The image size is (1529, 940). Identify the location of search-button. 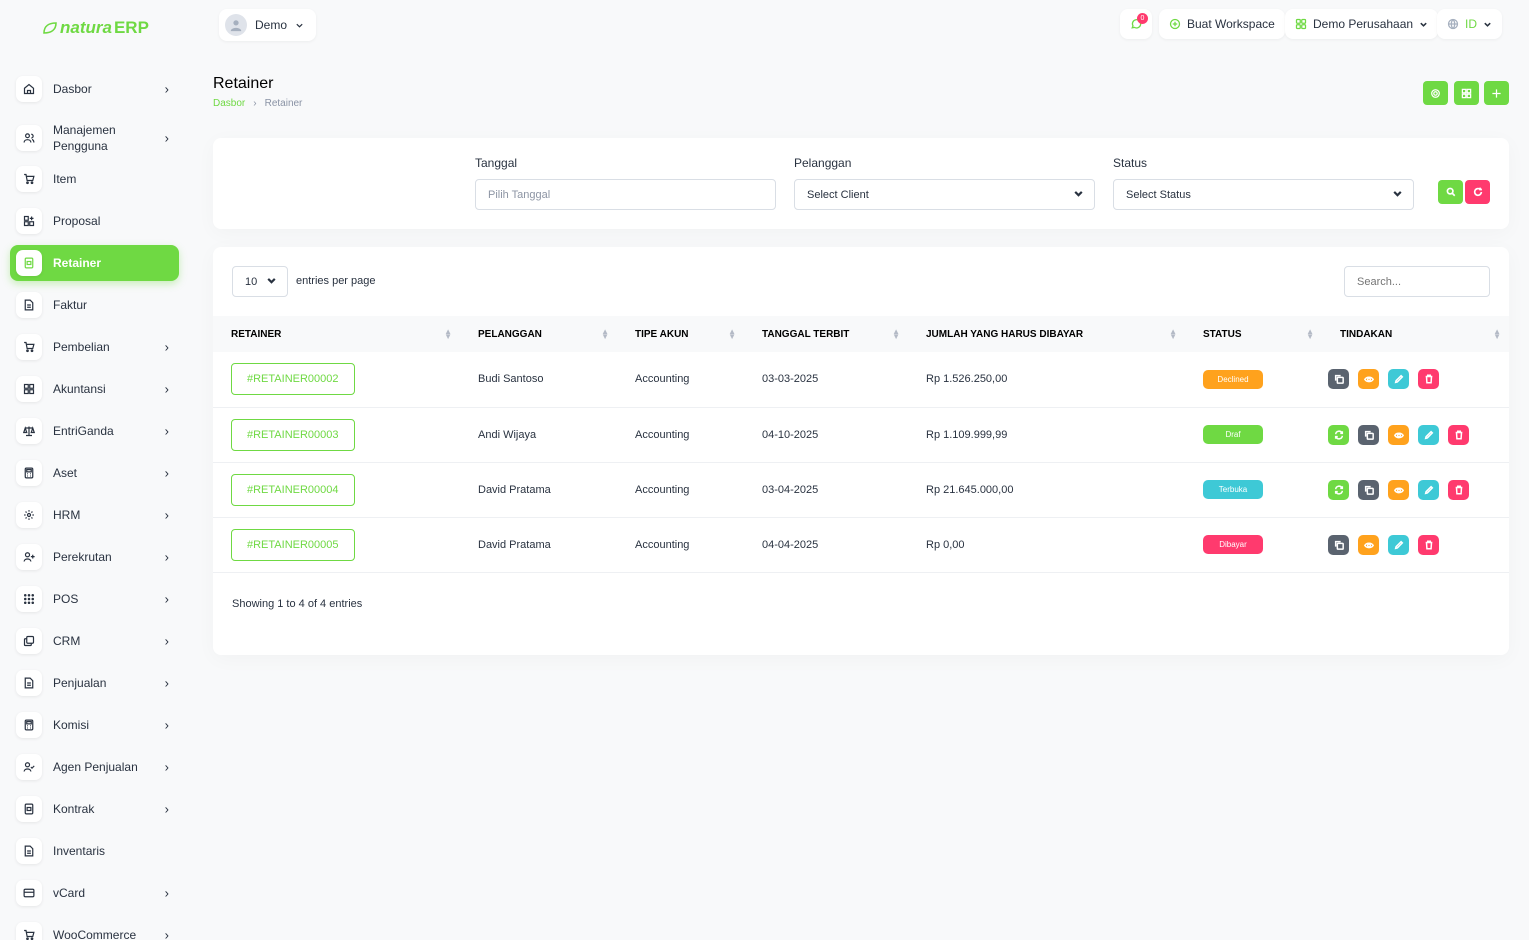
(1450, 192).